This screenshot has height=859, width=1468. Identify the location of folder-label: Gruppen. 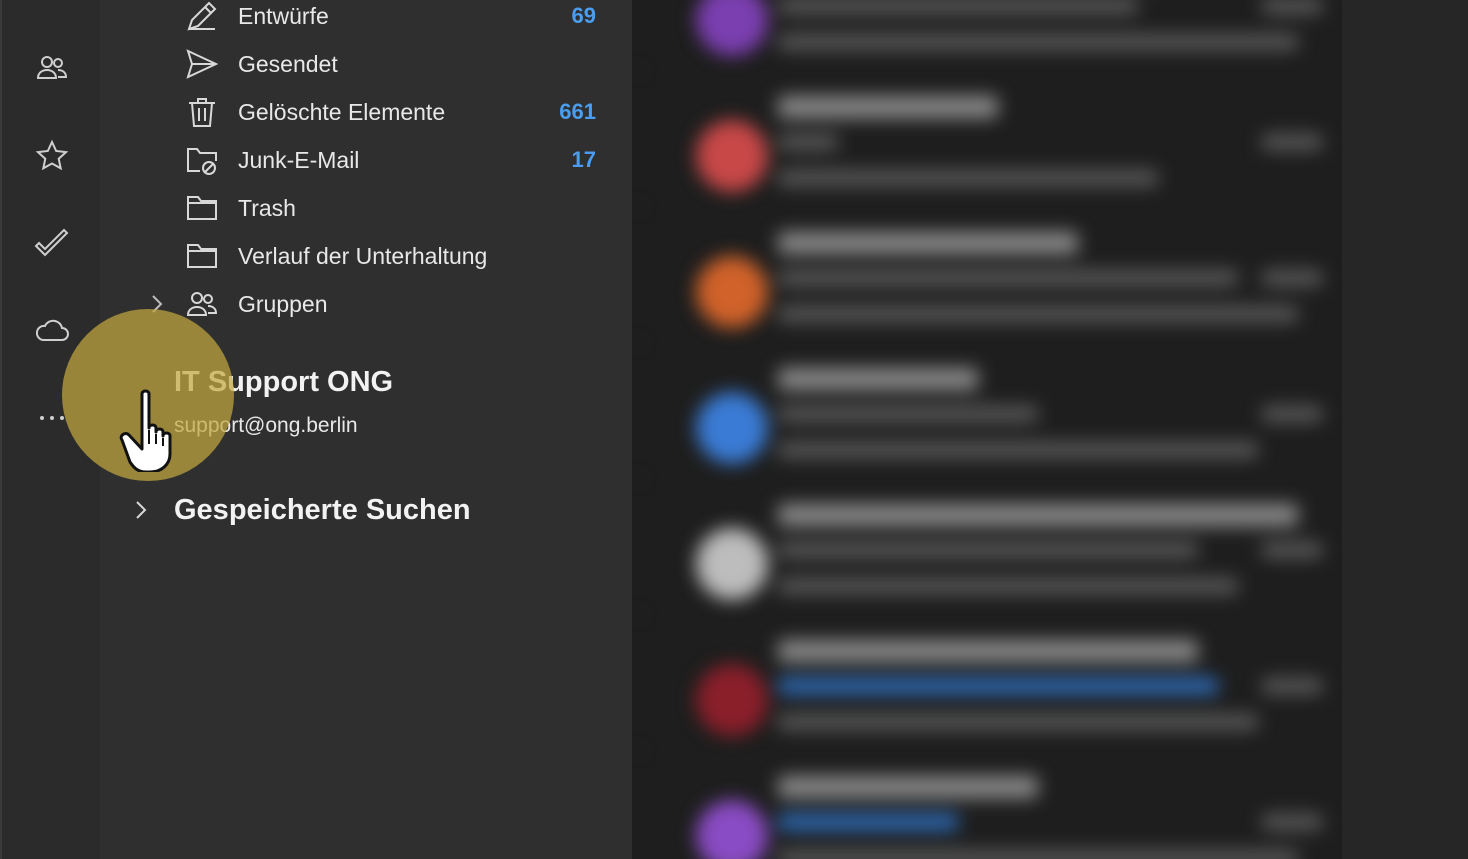
(283, 303).